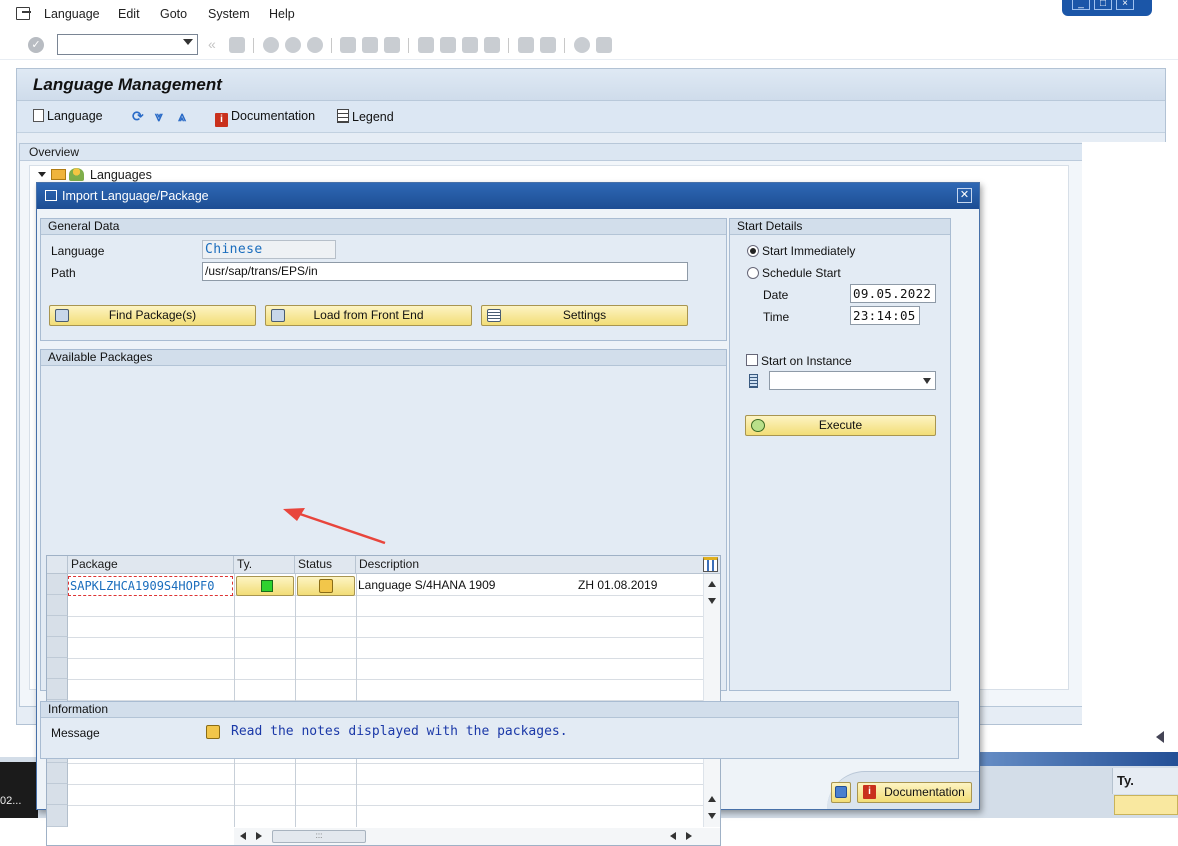 Image resolution: width=1178 pixels, height=846 pixels. Describe the element at coordinates (271, 45) in the screenshot. I see `back-icon` at that location.